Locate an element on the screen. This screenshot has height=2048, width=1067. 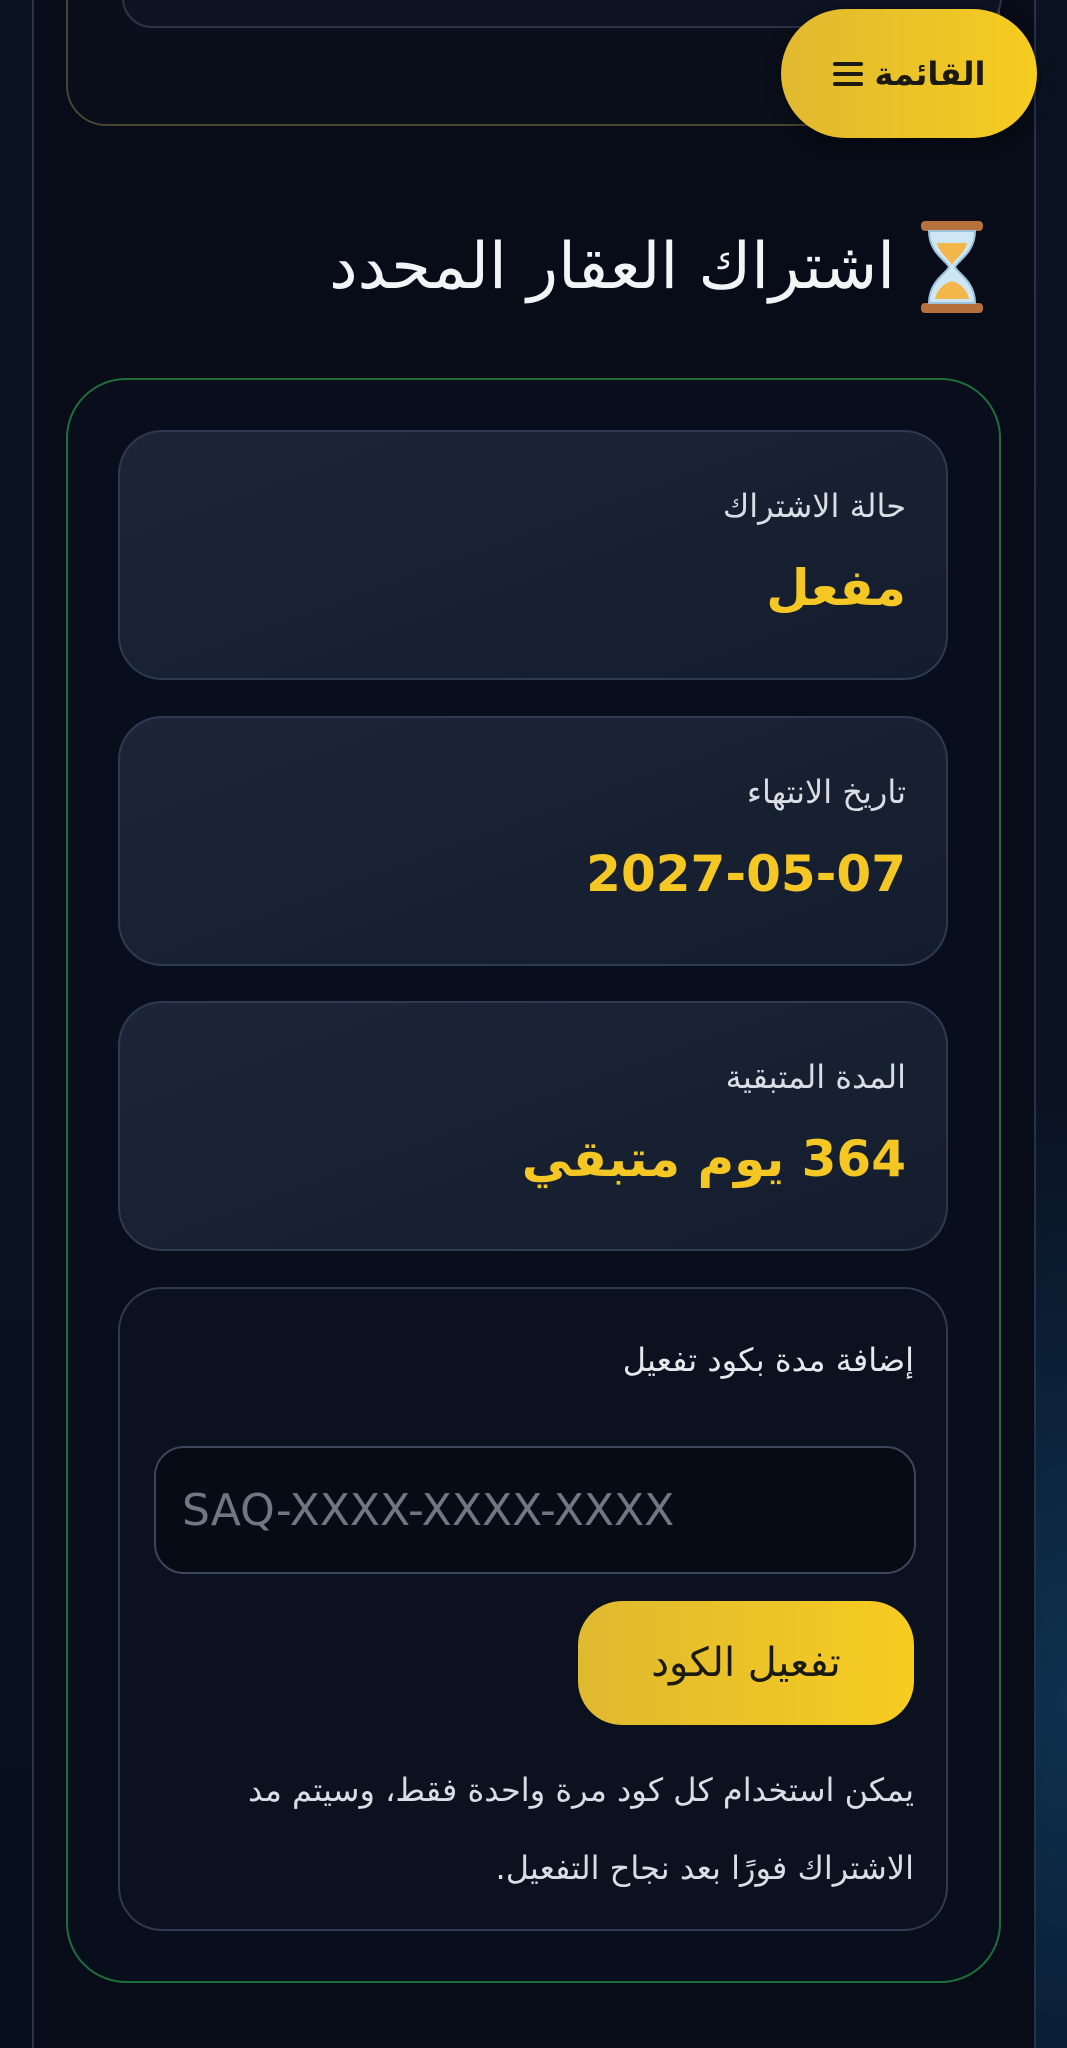
remaining-value: 364 يوم متبقي is located at coordinates (713, 1159).